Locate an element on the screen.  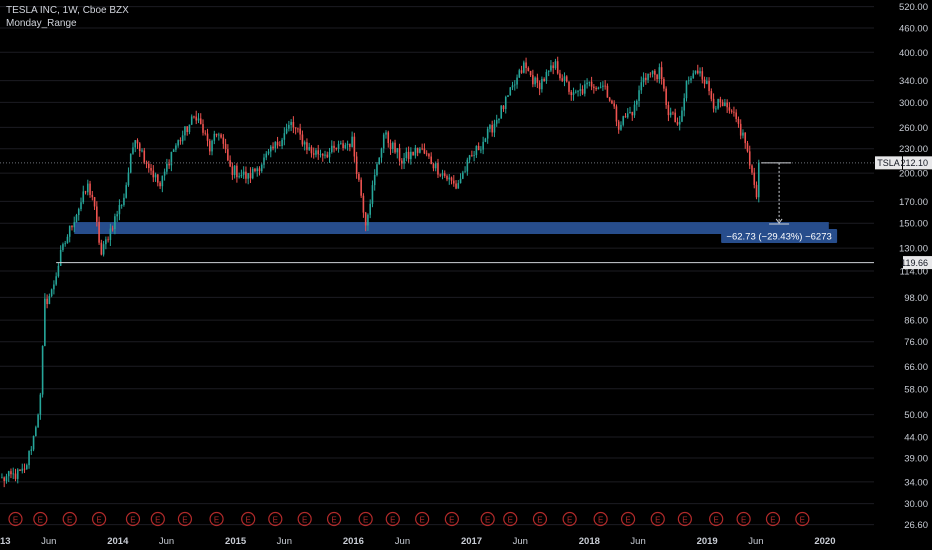
chart-title: TESLA INC, 1W, Cboe BZX is located at coordinates (67, 10).